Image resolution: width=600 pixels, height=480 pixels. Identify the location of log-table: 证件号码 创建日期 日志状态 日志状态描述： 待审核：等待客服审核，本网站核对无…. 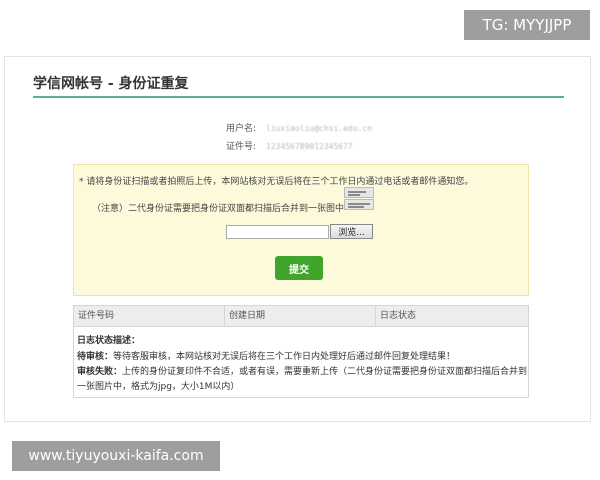
(301, 351).